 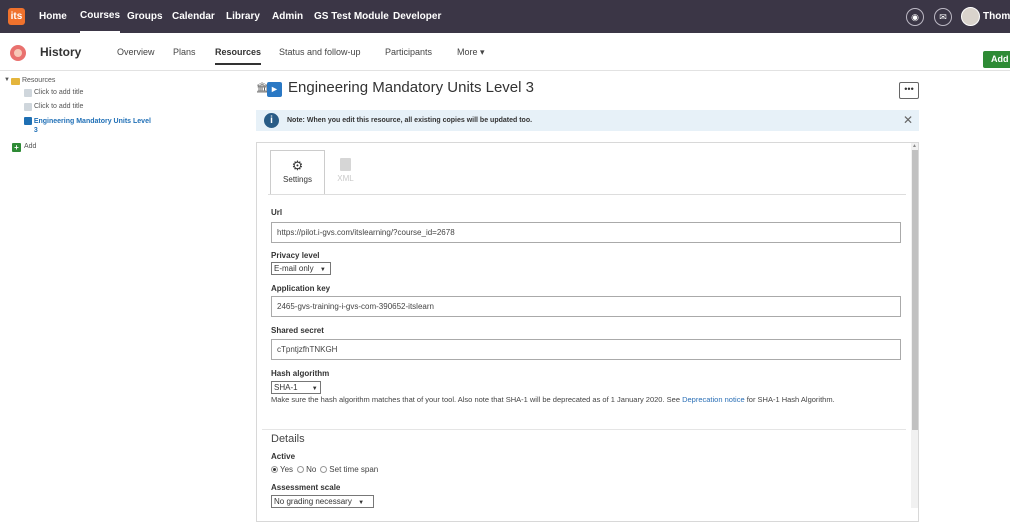 I want to click on radio-no: No, so click(x=306, y=469).